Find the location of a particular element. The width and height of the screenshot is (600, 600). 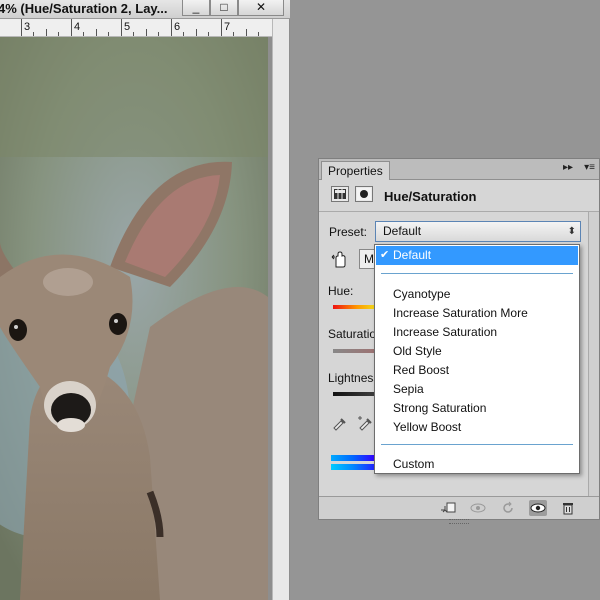

dropdown-arrow-icon: ⬍ is located at coordinates (571, 231).